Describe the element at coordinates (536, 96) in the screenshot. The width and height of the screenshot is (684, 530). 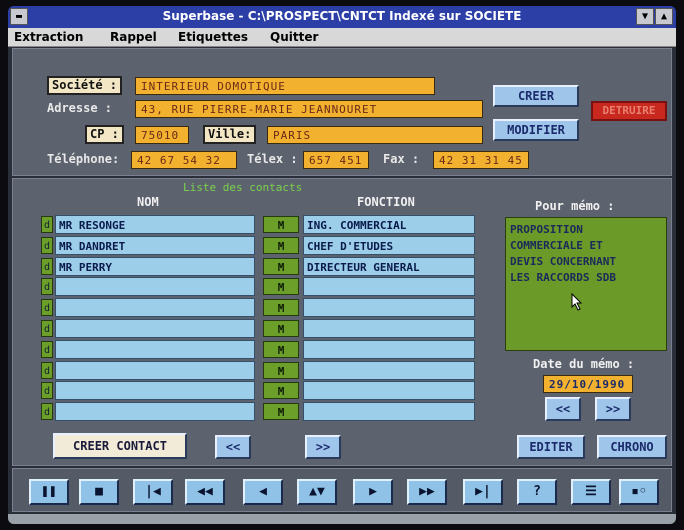
I see `creer-button: CREER` at that location.